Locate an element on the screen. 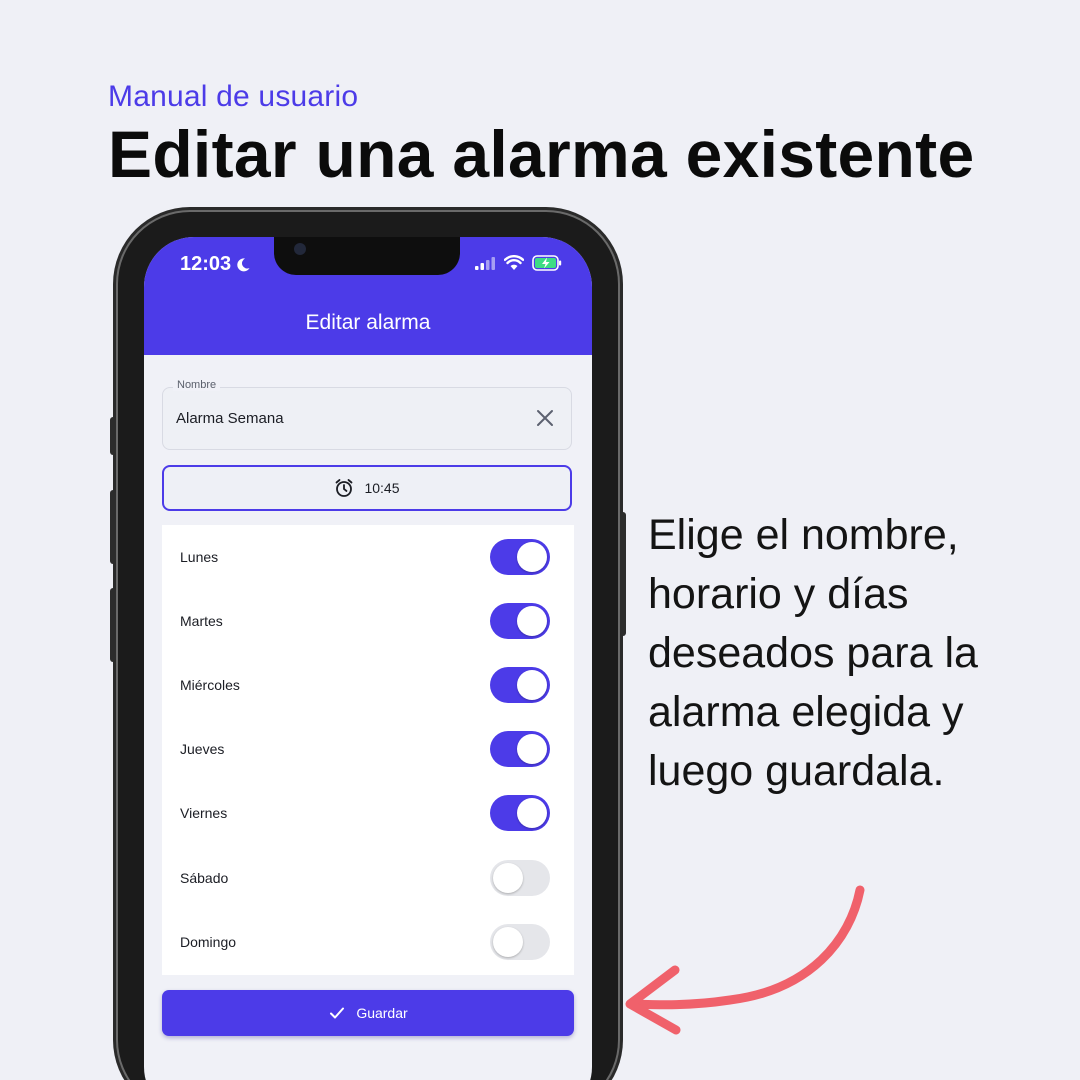 The width and height of the screenshot is (1080, 1080). save-button-label: Guardar is located at coordinates (382, 1013).